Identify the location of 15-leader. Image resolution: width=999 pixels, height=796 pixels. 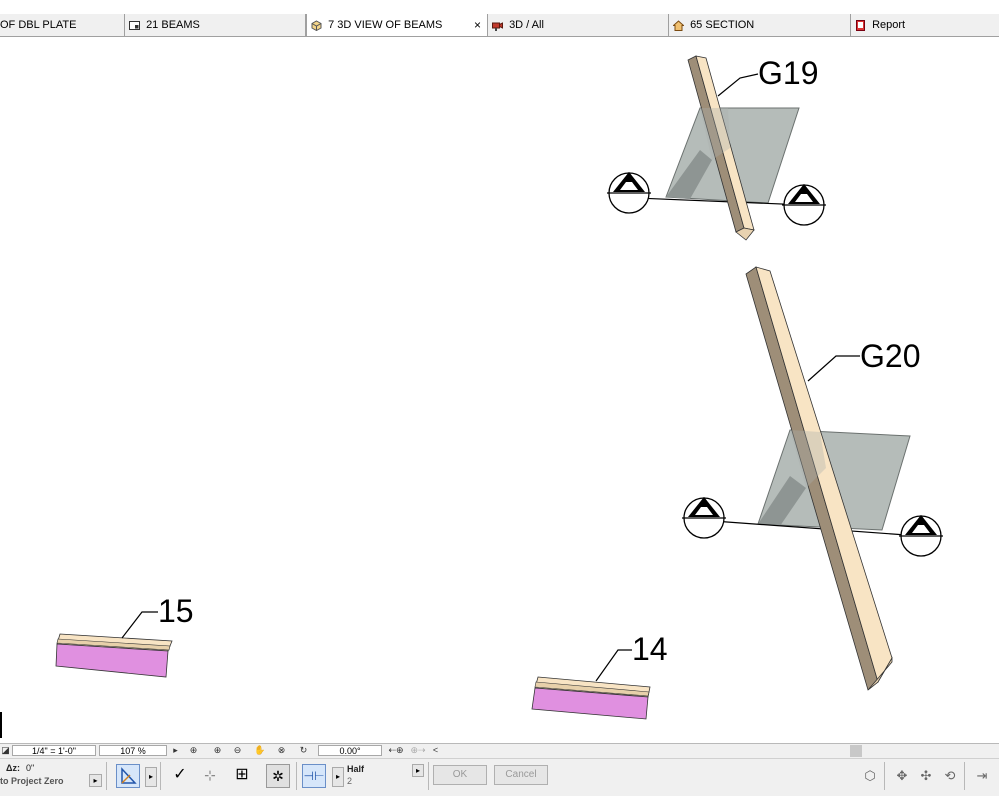
(139, 625).